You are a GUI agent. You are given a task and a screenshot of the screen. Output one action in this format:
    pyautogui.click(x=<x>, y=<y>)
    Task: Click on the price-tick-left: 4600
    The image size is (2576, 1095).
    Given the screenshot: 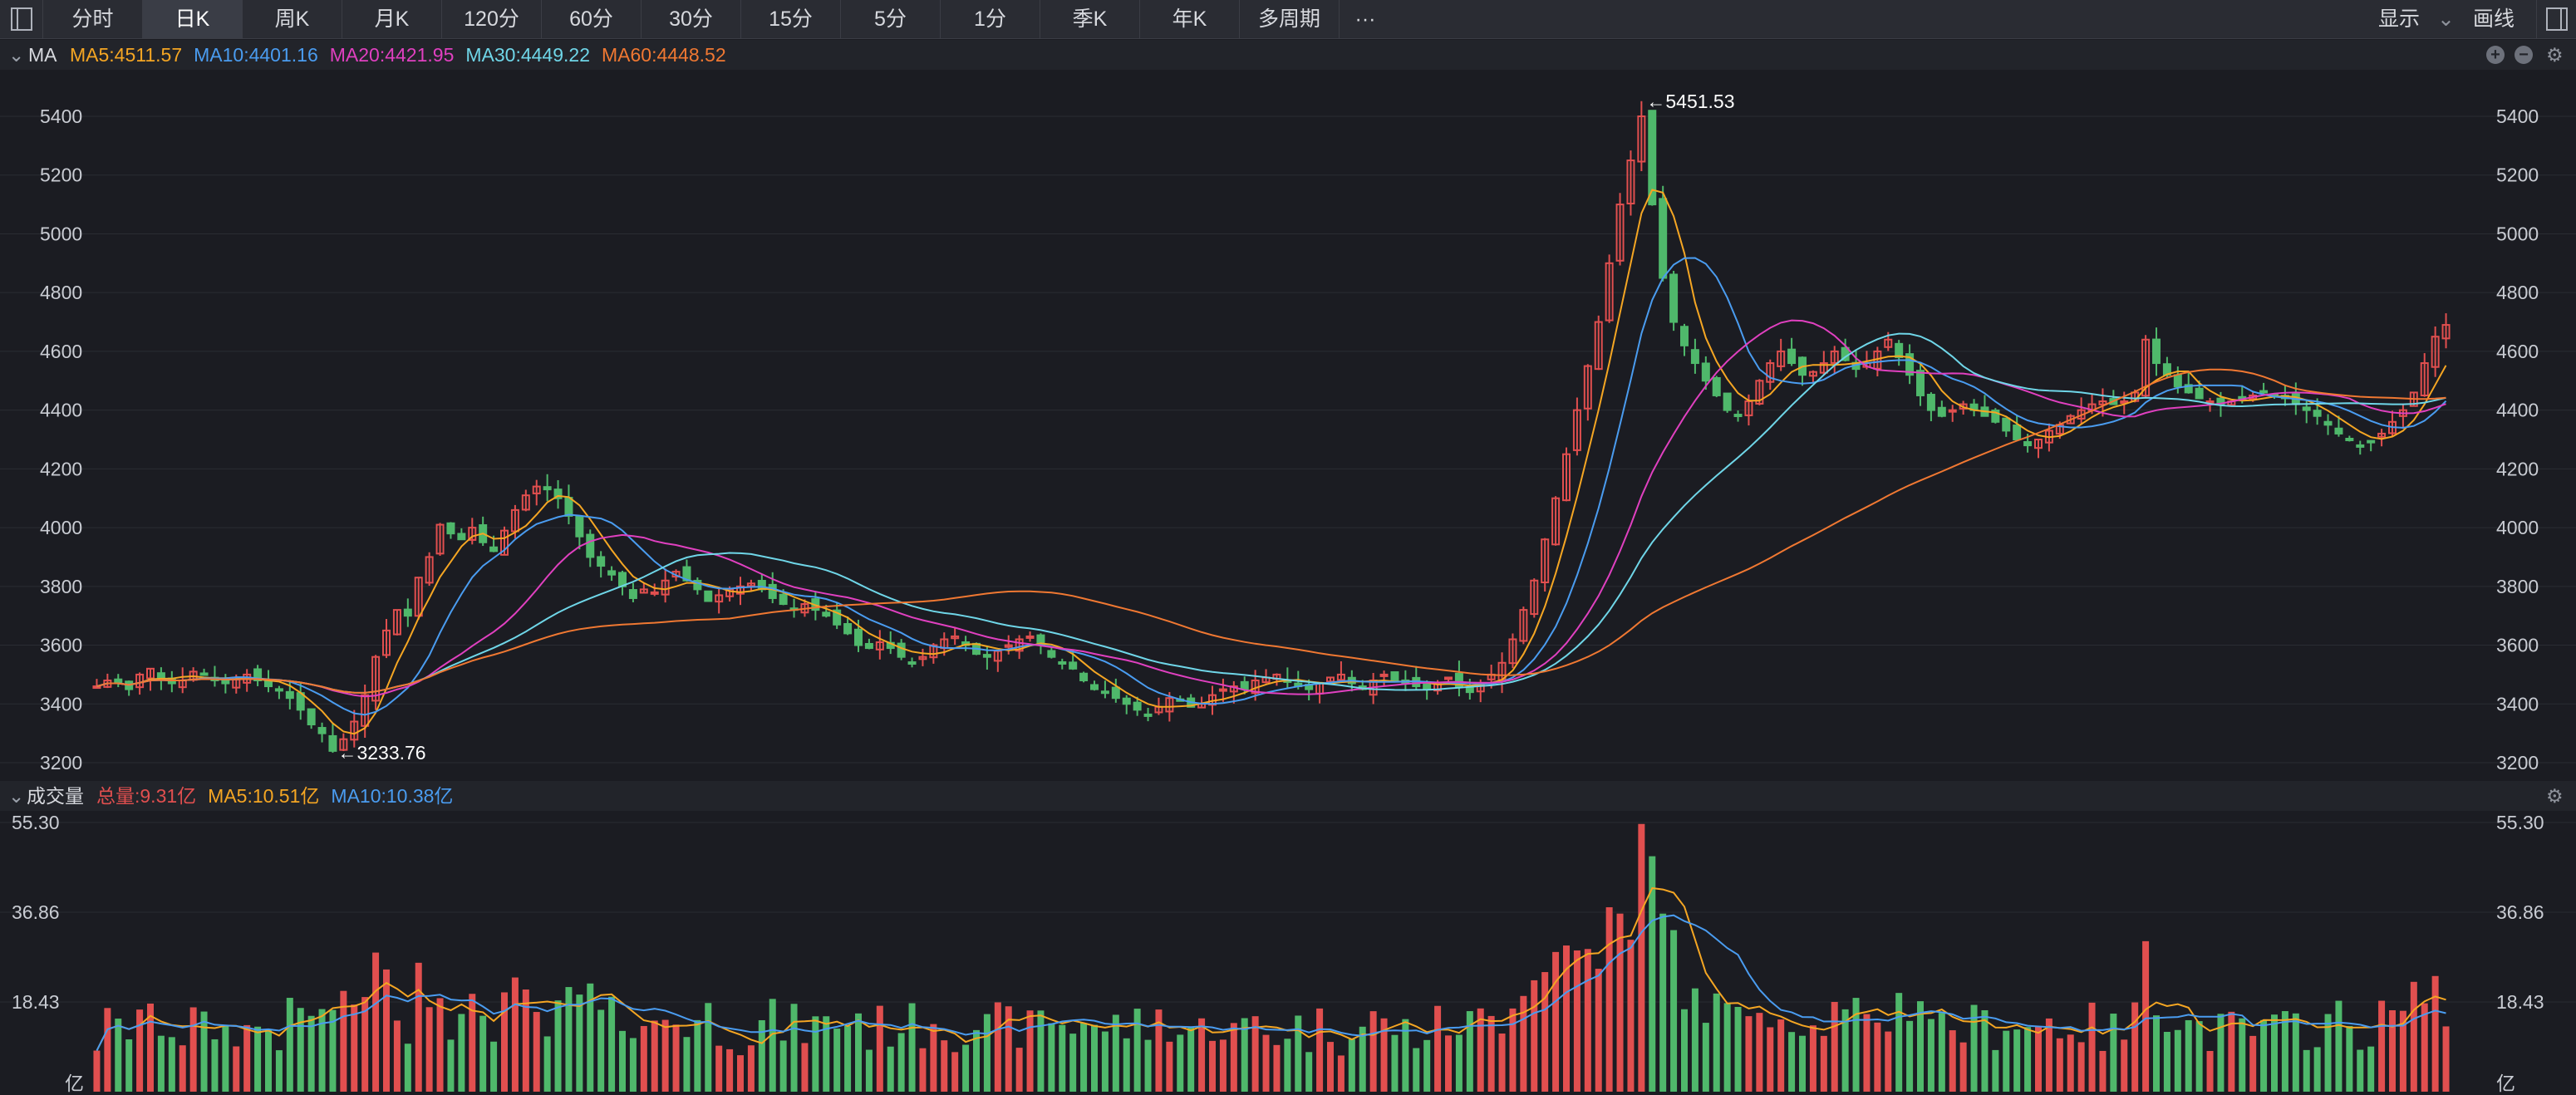 What is the action you would take?
    pyautogui.click(x=61, y=351)
    